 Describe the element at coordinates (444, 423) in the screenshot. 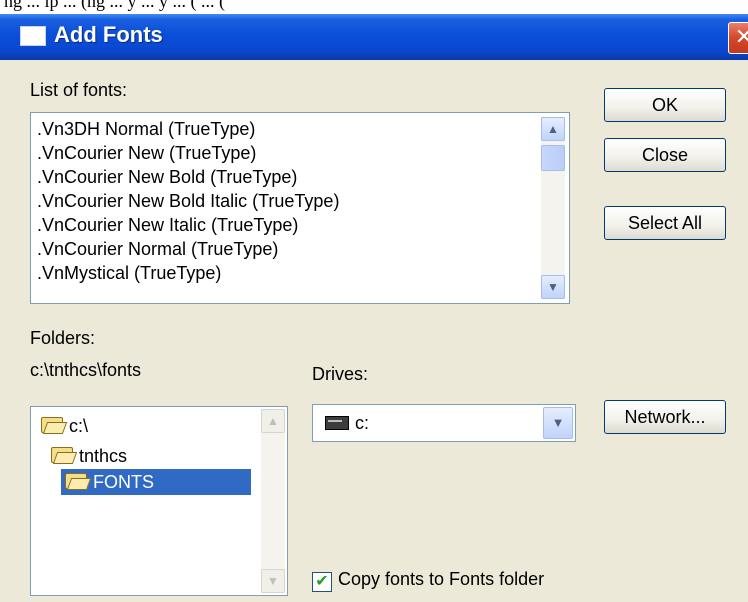

I see `drives-combobox: c: ▼` at that location.